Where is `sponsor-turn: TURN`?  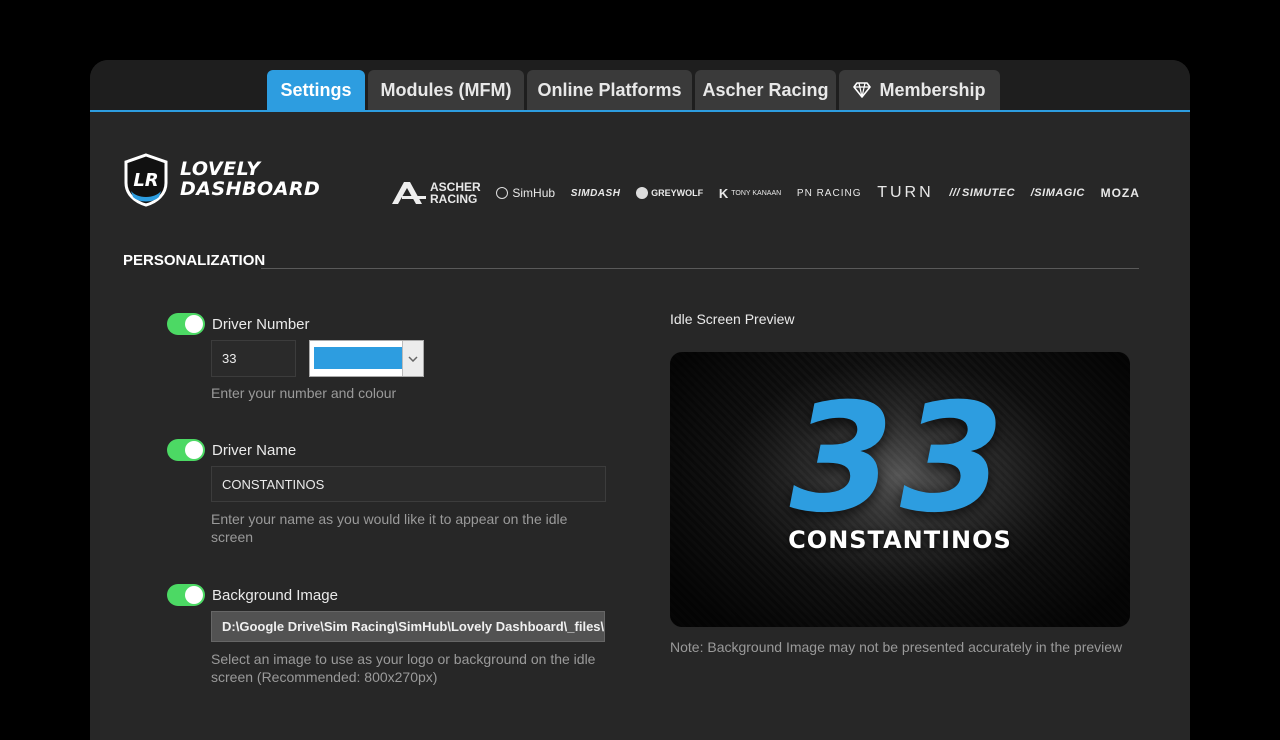
sponsor-turn: TURN is located at coordinates (905, 193).